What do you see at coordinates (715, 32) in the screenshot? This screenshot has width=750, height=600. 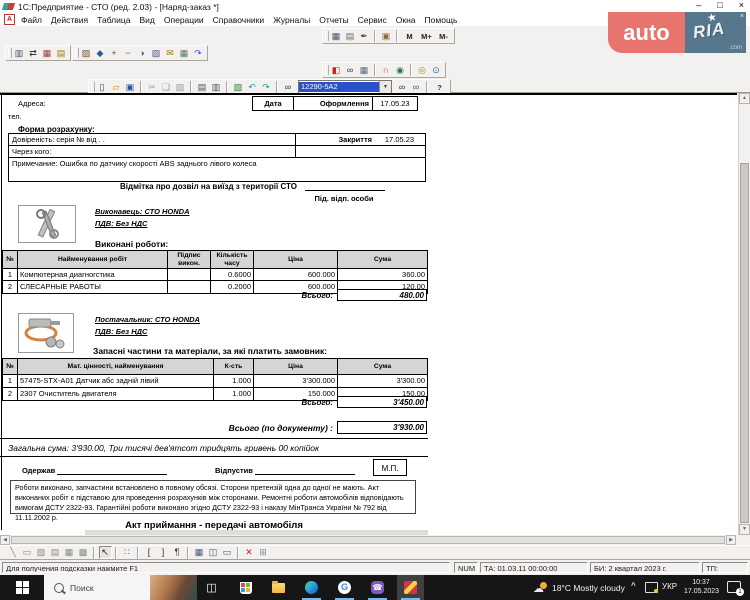 I see `autoria-ria-block: ★ RIA .com ×` at bounding box center [715, 32].